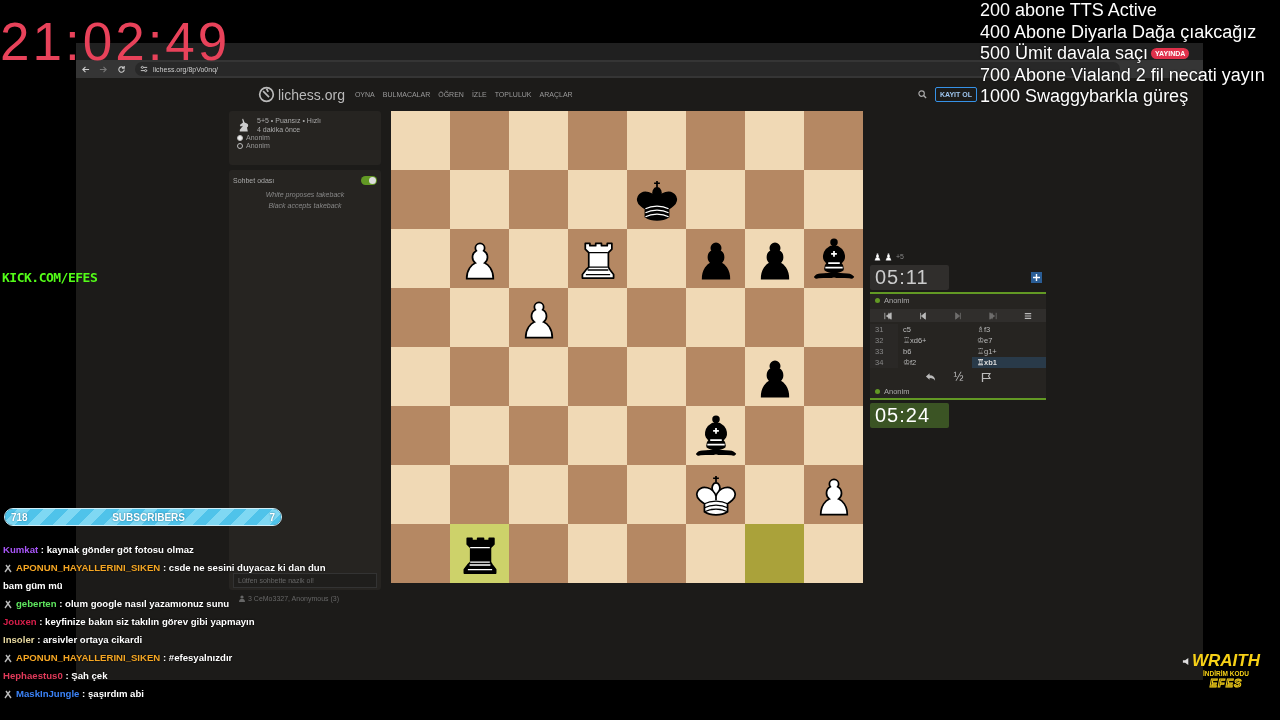 The image size is (1280, 720). What do you see at coordinates (1226, 683) in the screenshot?
I see `discount-code: EFES` at bounding box center [1226, 683].